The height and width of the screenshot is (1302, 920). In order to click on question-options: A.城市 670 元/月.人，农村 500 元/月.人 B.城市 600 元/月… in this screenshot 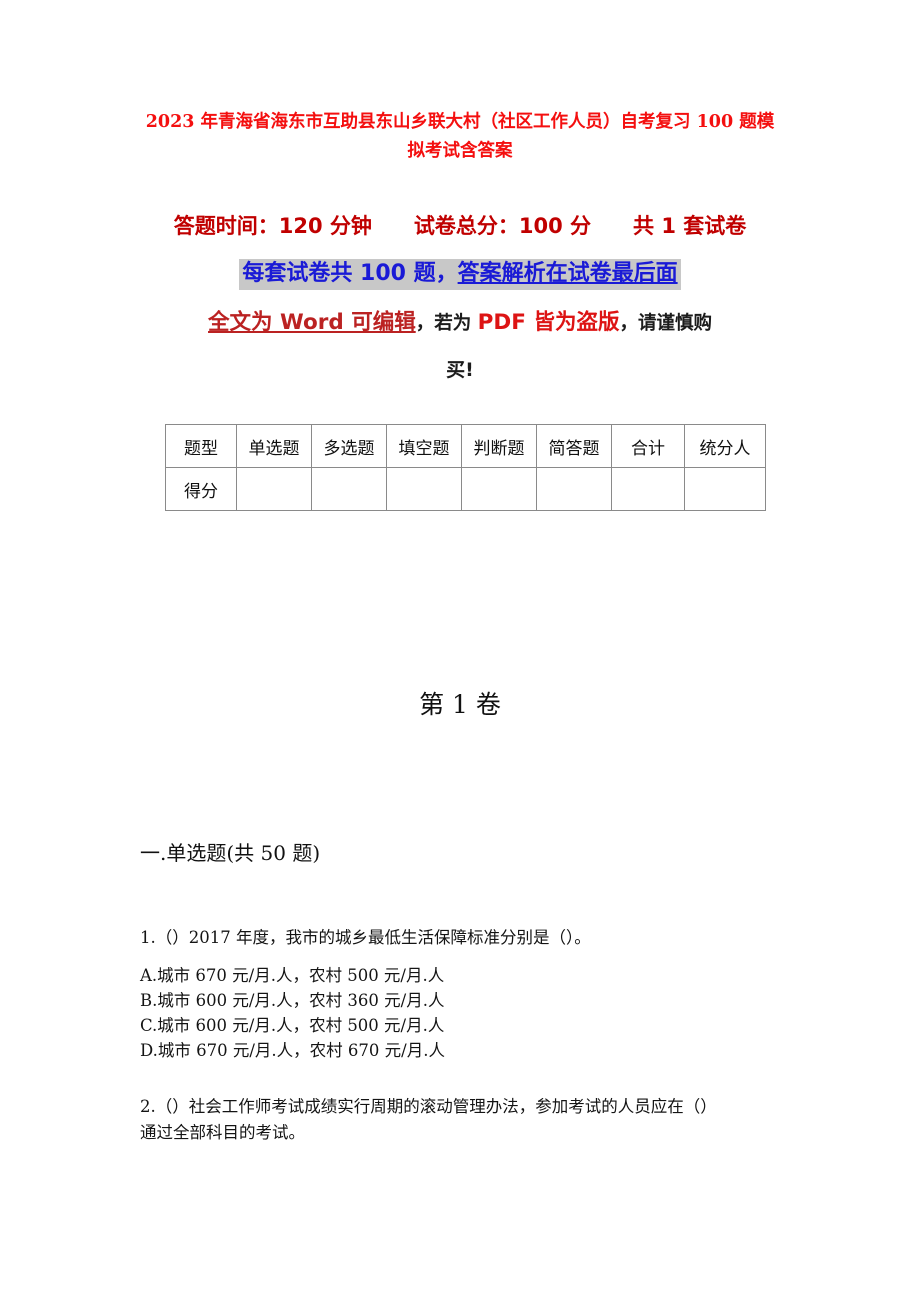, I will do `click(480, 1013)`.